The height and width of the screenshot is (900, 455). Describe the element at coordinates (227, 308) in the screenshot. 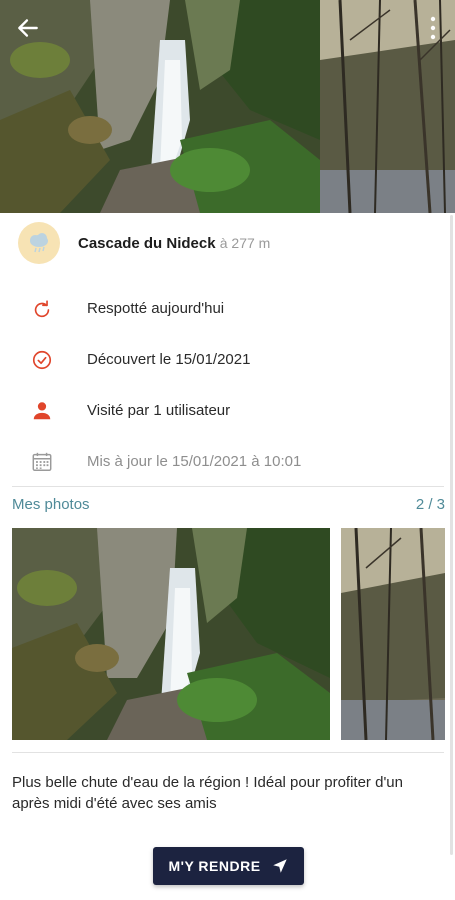

I see `info-row-respotted: Respotté aujourd'hui` at that location.